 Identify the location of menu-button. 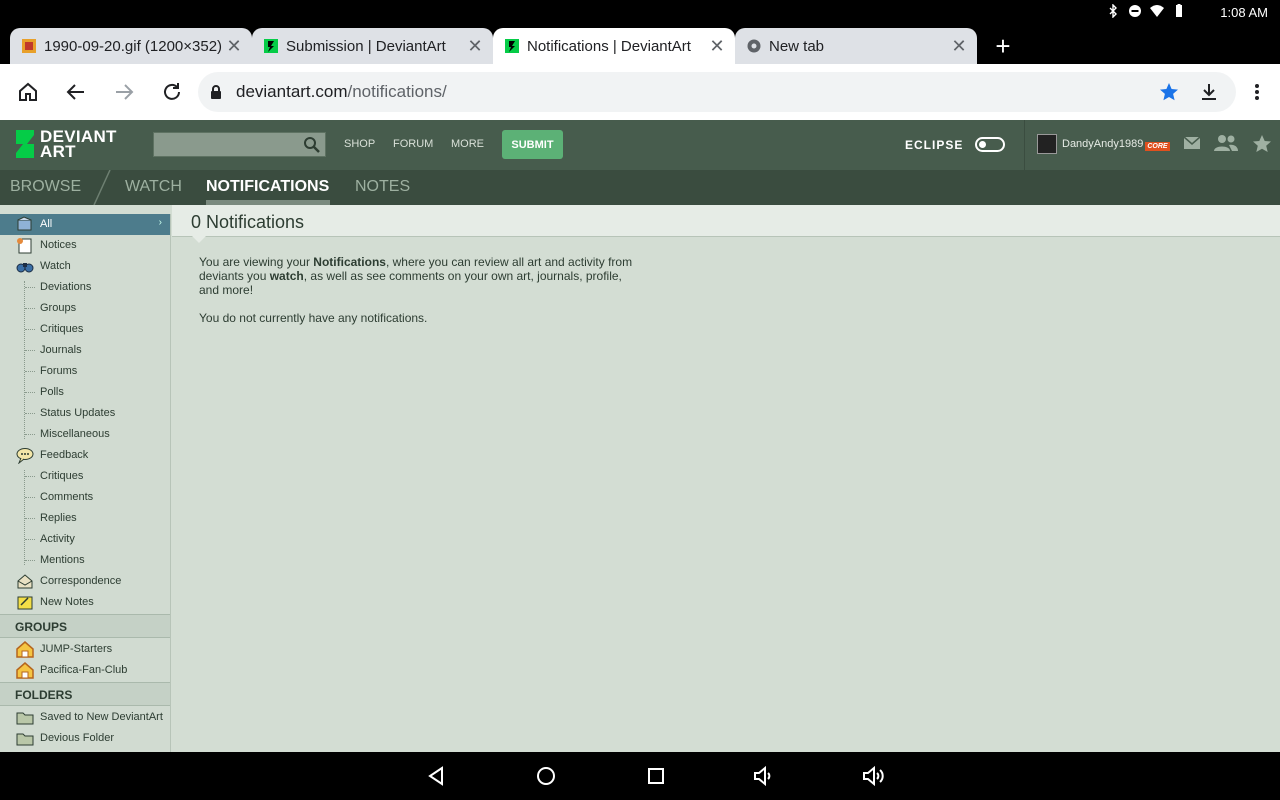
(1257, 92).